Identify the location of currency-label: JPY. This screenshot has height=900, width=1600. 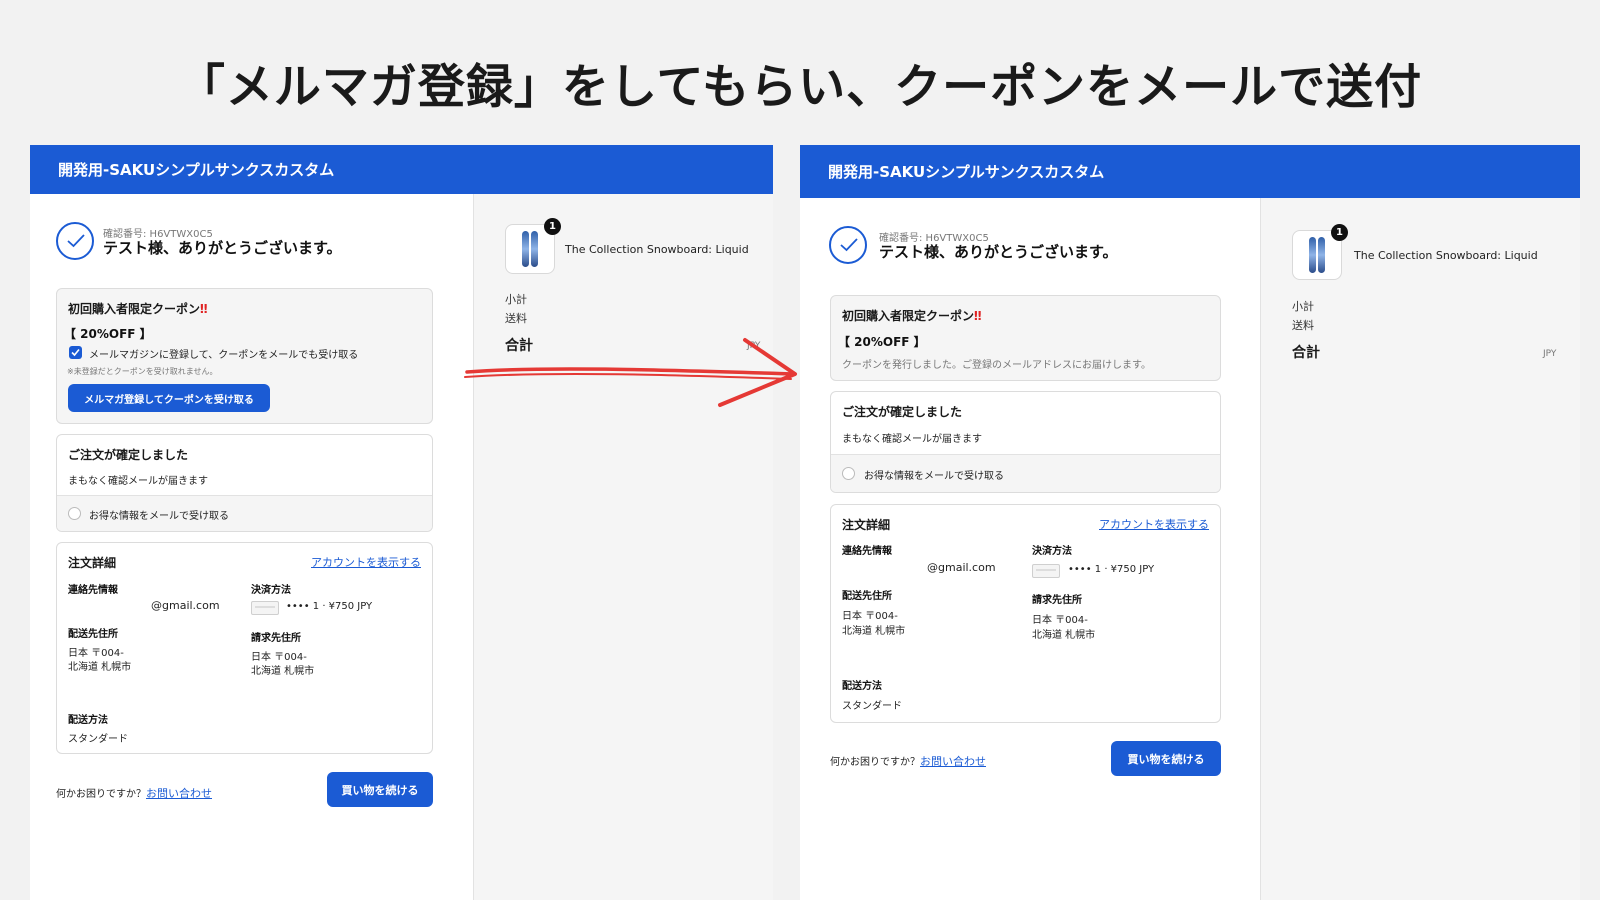
(1550, 354).